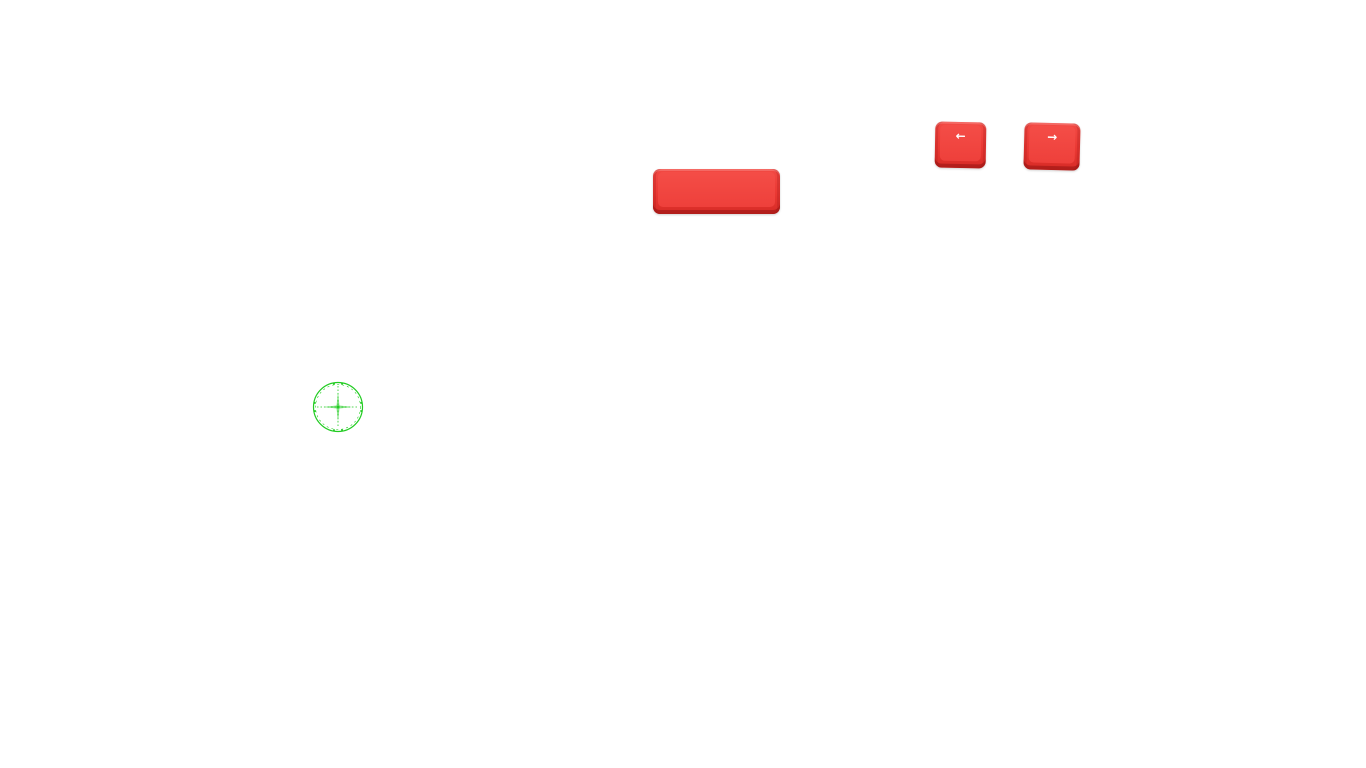 The image size is (1366, 768). Describe the element at coordinates (960, 145) in the screenshot. I see `left-arrow-key: ←` at that location.